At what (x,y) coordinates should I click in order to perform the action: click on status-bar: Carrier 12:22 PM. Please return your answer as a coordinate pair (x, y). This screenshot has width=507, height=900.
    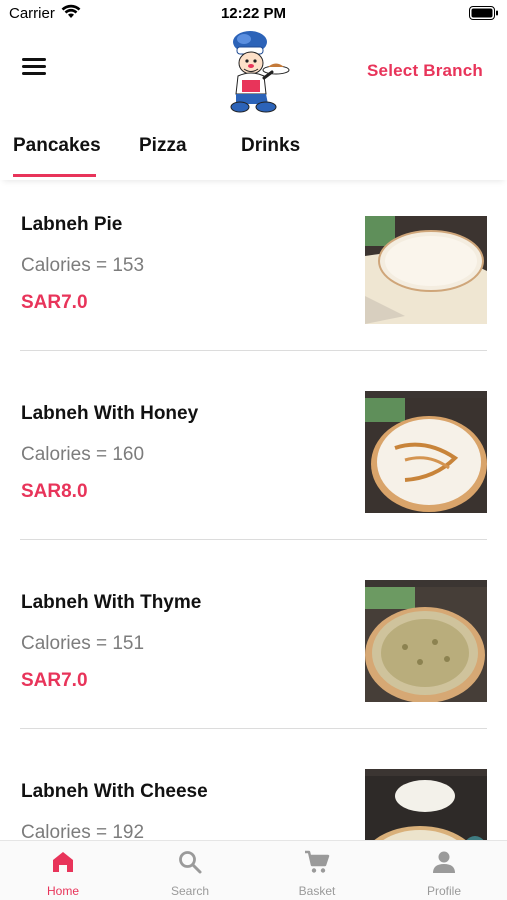
    Looking at the image, I should click on (253, 14).